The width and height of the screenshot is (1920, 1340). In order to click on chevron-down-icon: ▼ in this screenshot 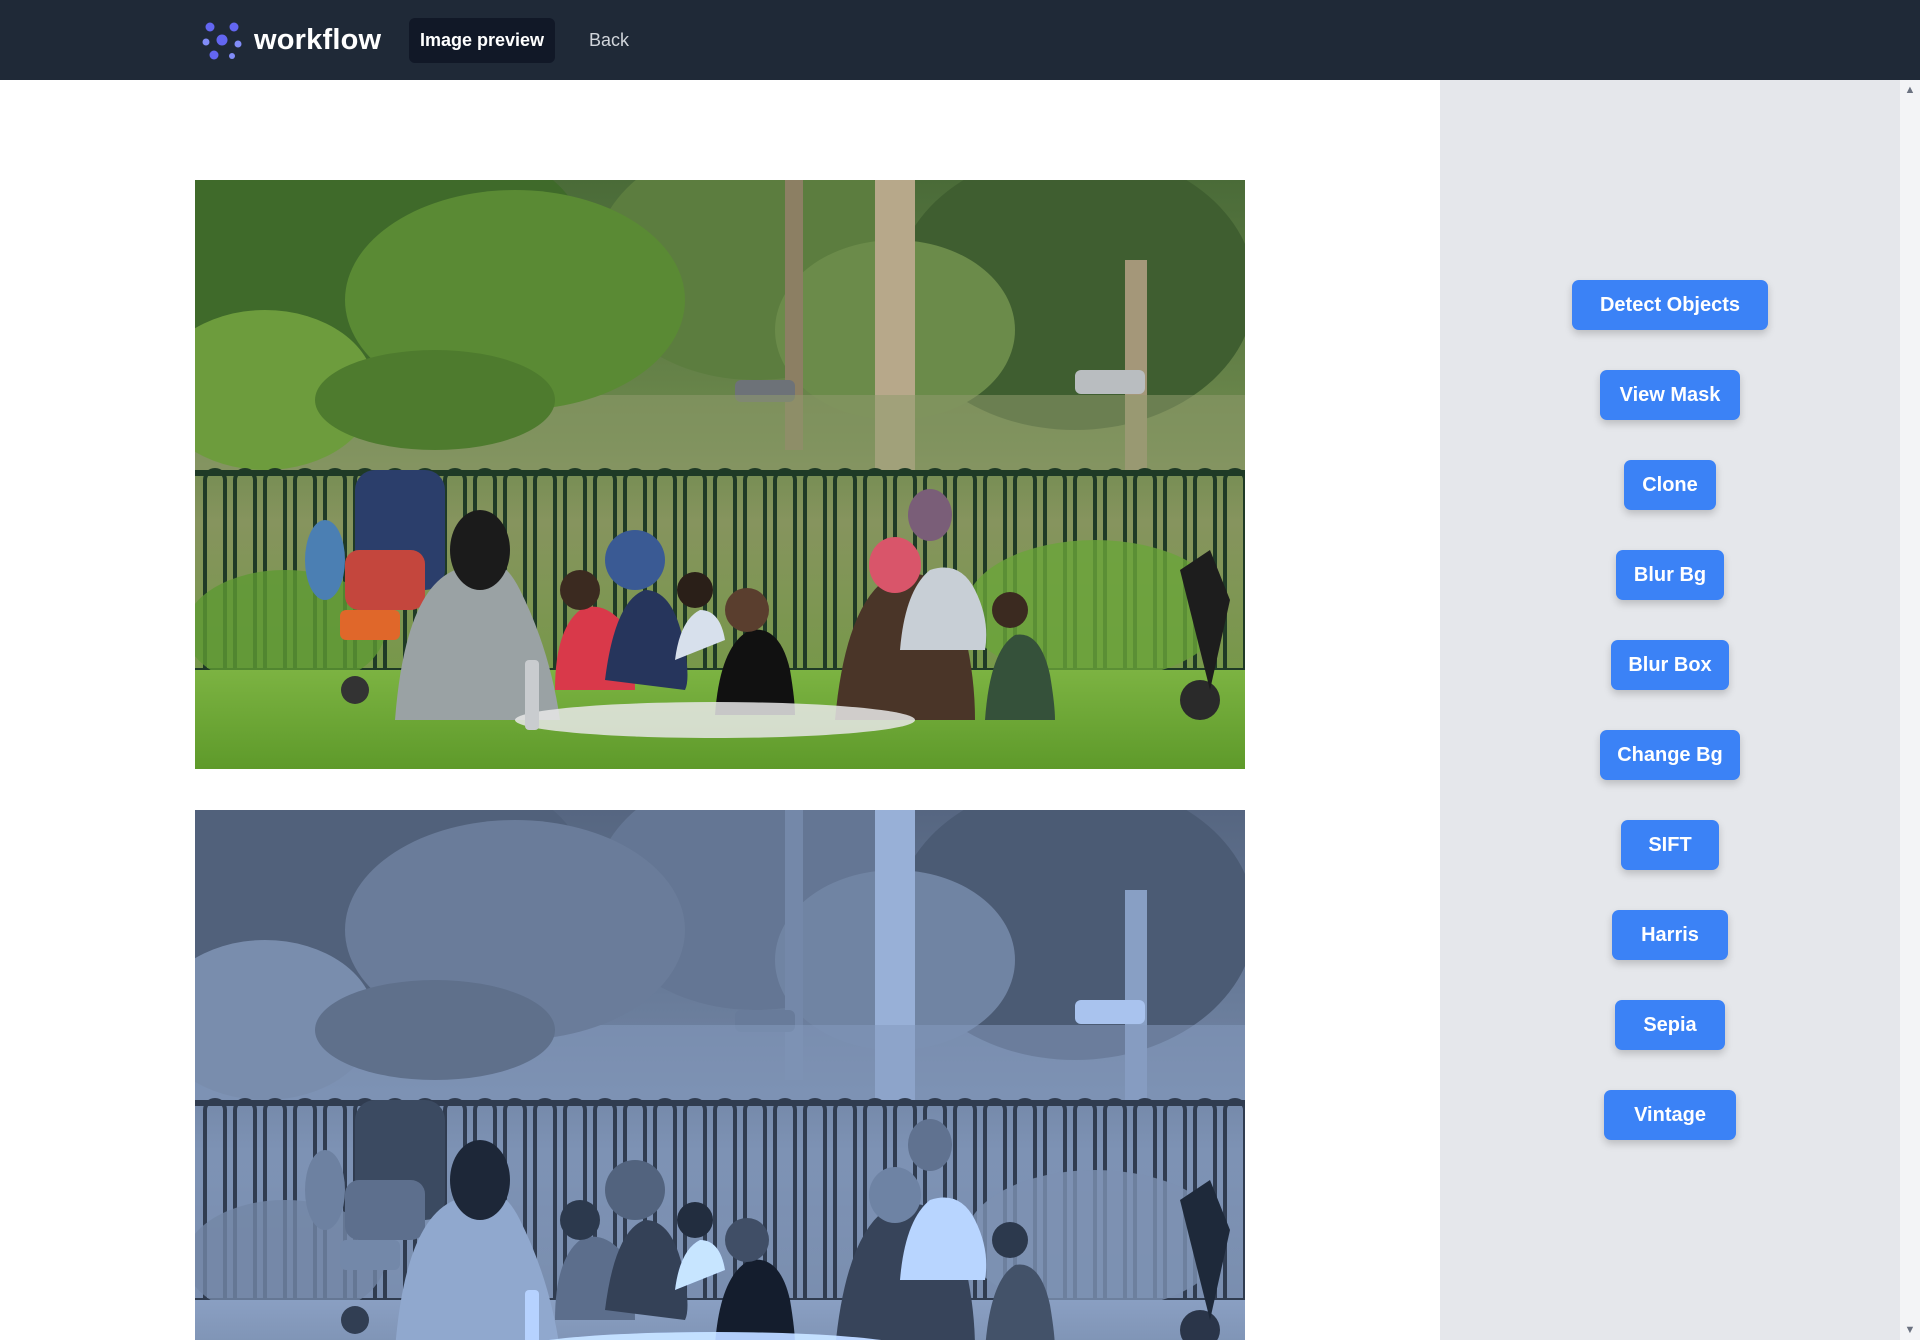, I will do `click(1910, 1330)`.